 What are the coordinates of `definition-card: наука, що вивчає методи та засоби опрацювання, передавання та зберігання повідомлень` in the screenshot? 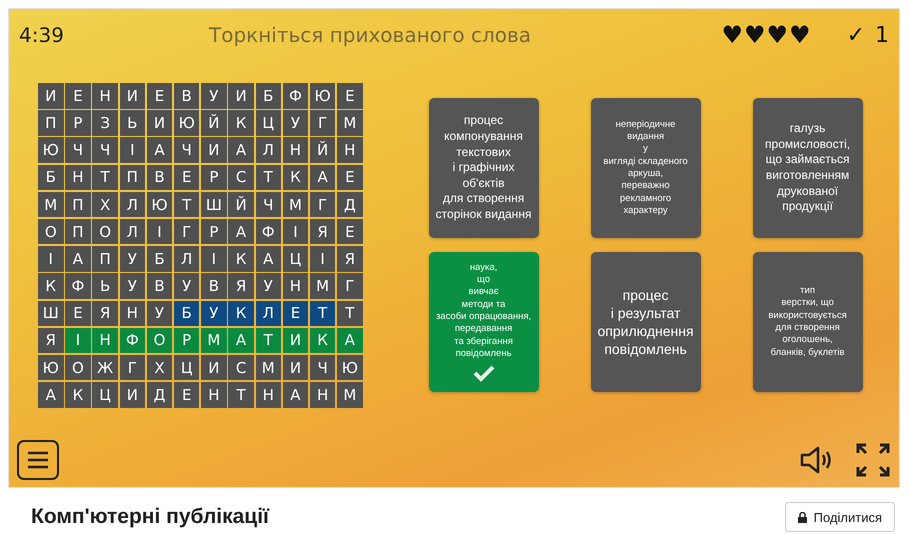 It's located at (483, 322).